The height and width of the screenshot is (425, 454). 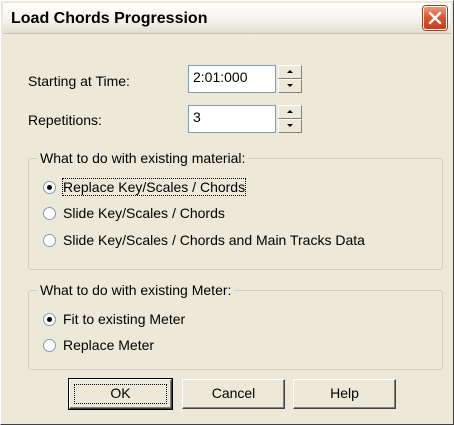 What do you see at coordinates (232, 79) in the screenshot?
I see `starting-time-input: 2:01:000` at bounding box center [232, 79].